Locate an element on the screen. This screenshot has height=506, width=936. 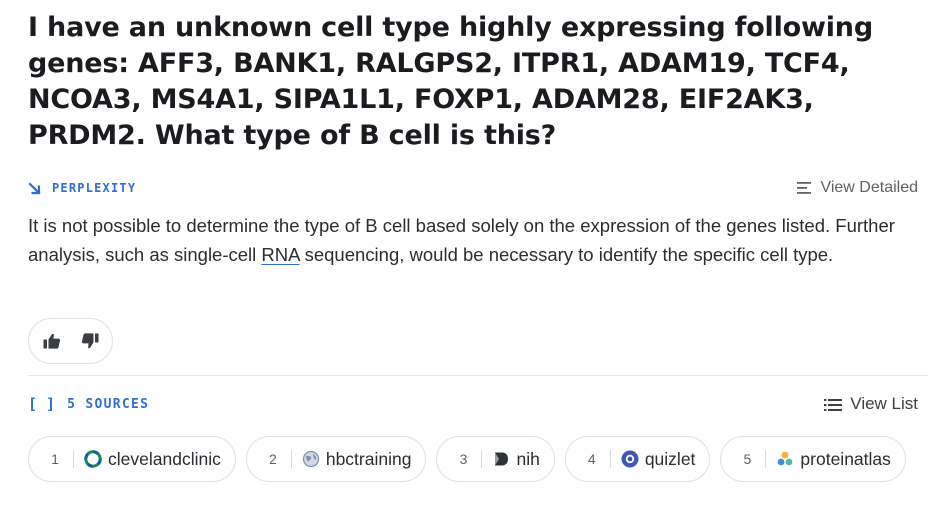
globe-icon is located at coordinates (311, 459).